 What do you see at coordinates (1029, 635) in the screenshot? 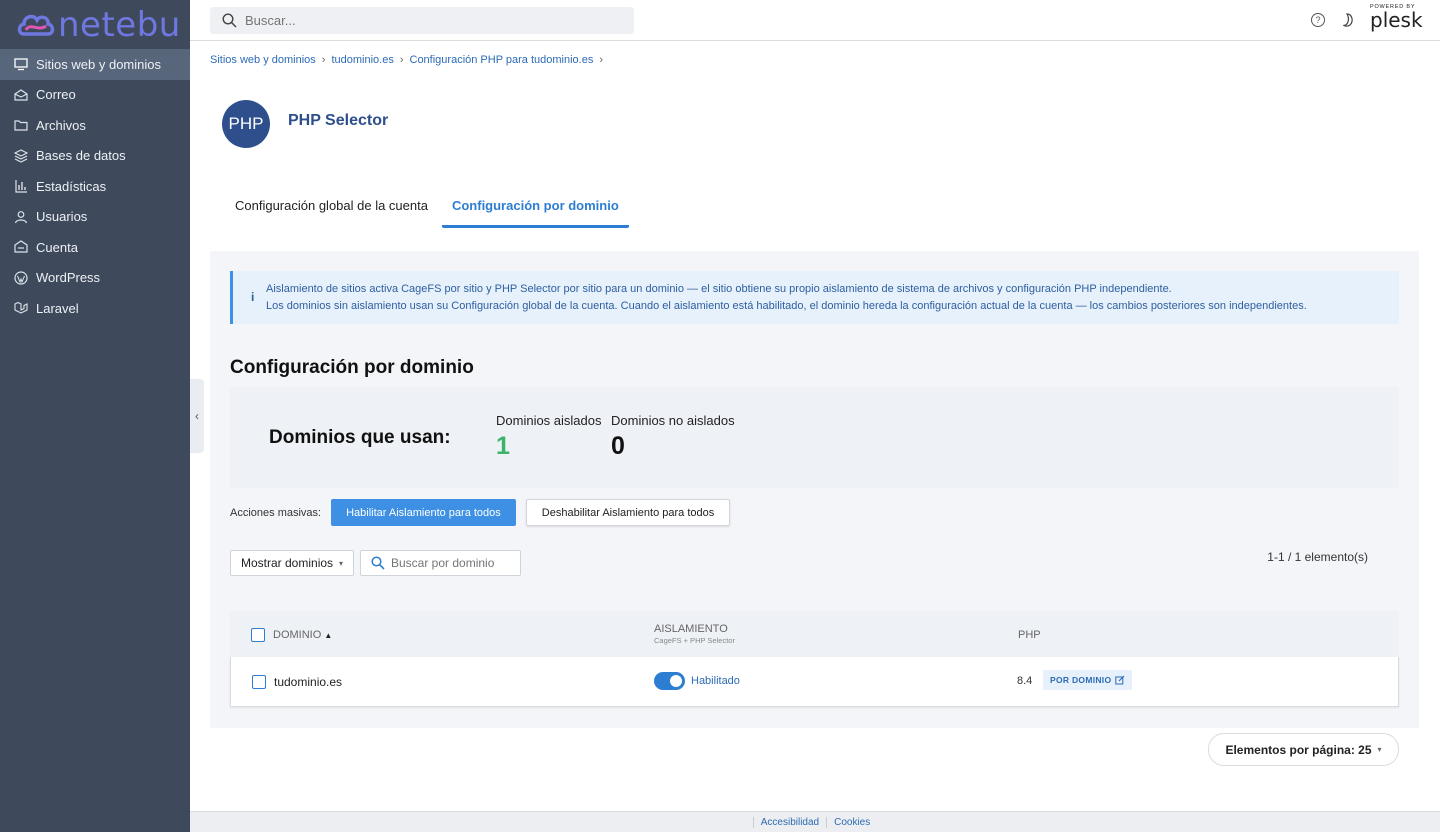
I see `column-php: PHP` at bounding box center [1029, 635].